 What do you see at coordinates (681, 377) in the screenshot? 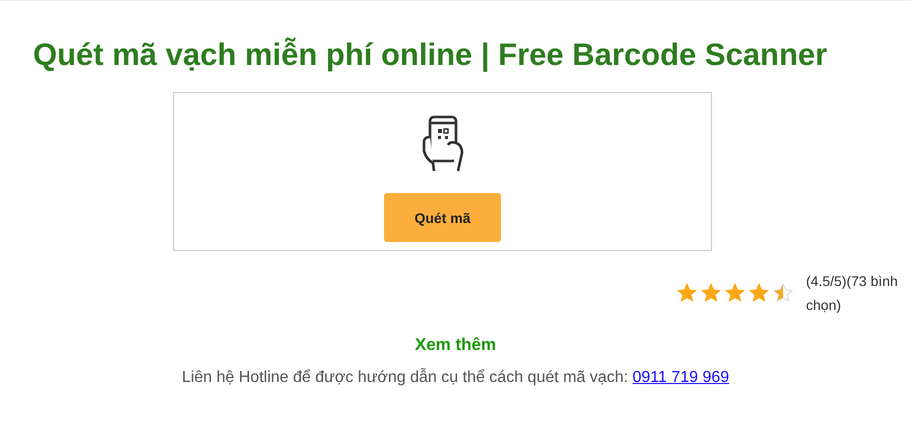
I see `phone-link: 0911 719 969` at bounding box center [681, 377].